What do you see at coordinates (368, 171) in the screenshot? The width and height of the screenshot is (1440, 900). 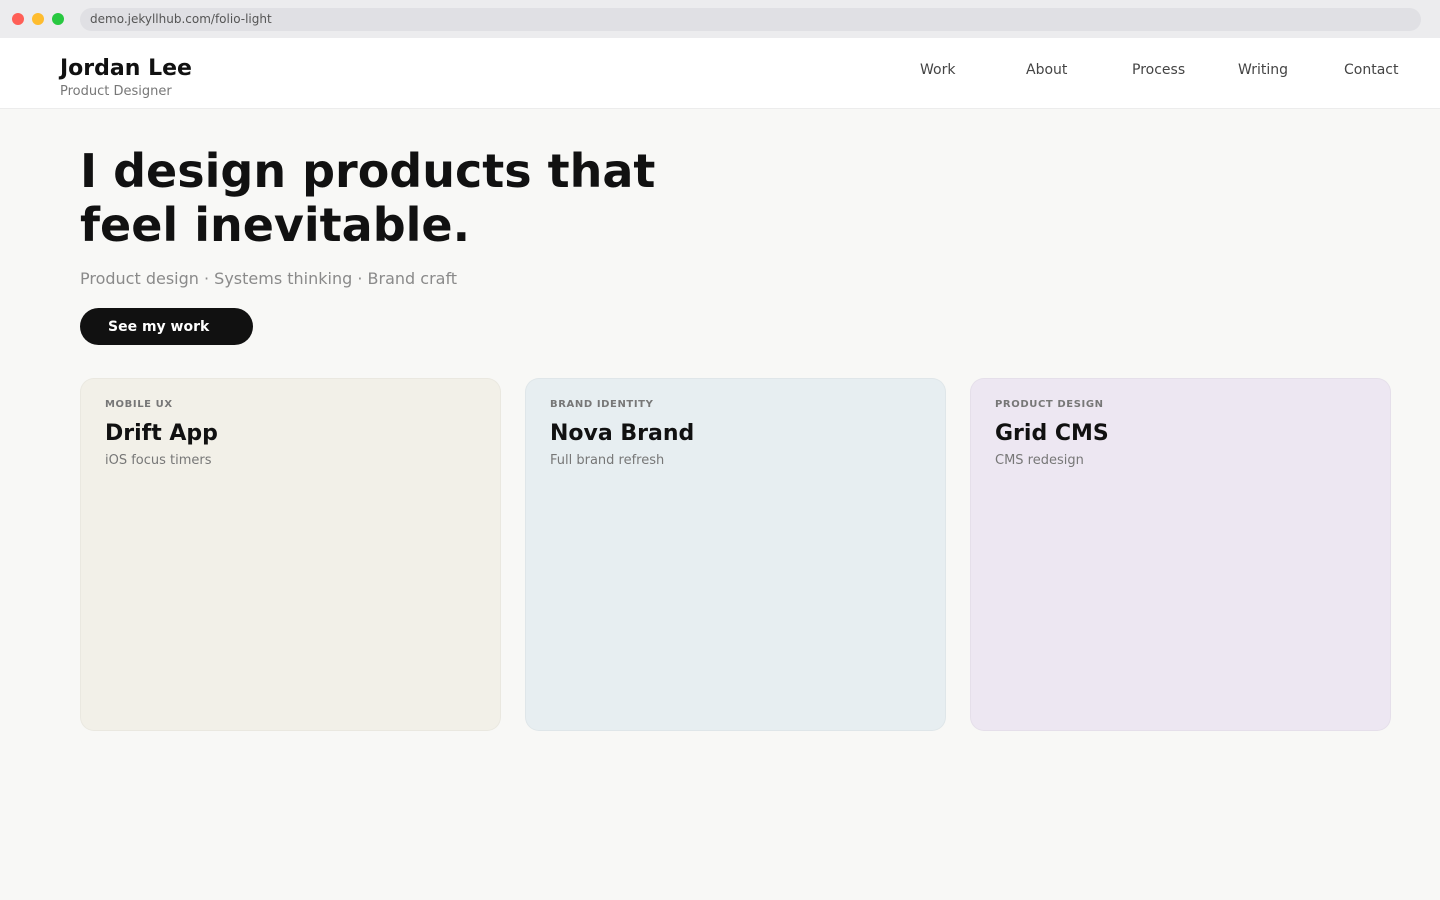 I see `hero-title-line-1: I design products that` at bounding box center [368, 171].